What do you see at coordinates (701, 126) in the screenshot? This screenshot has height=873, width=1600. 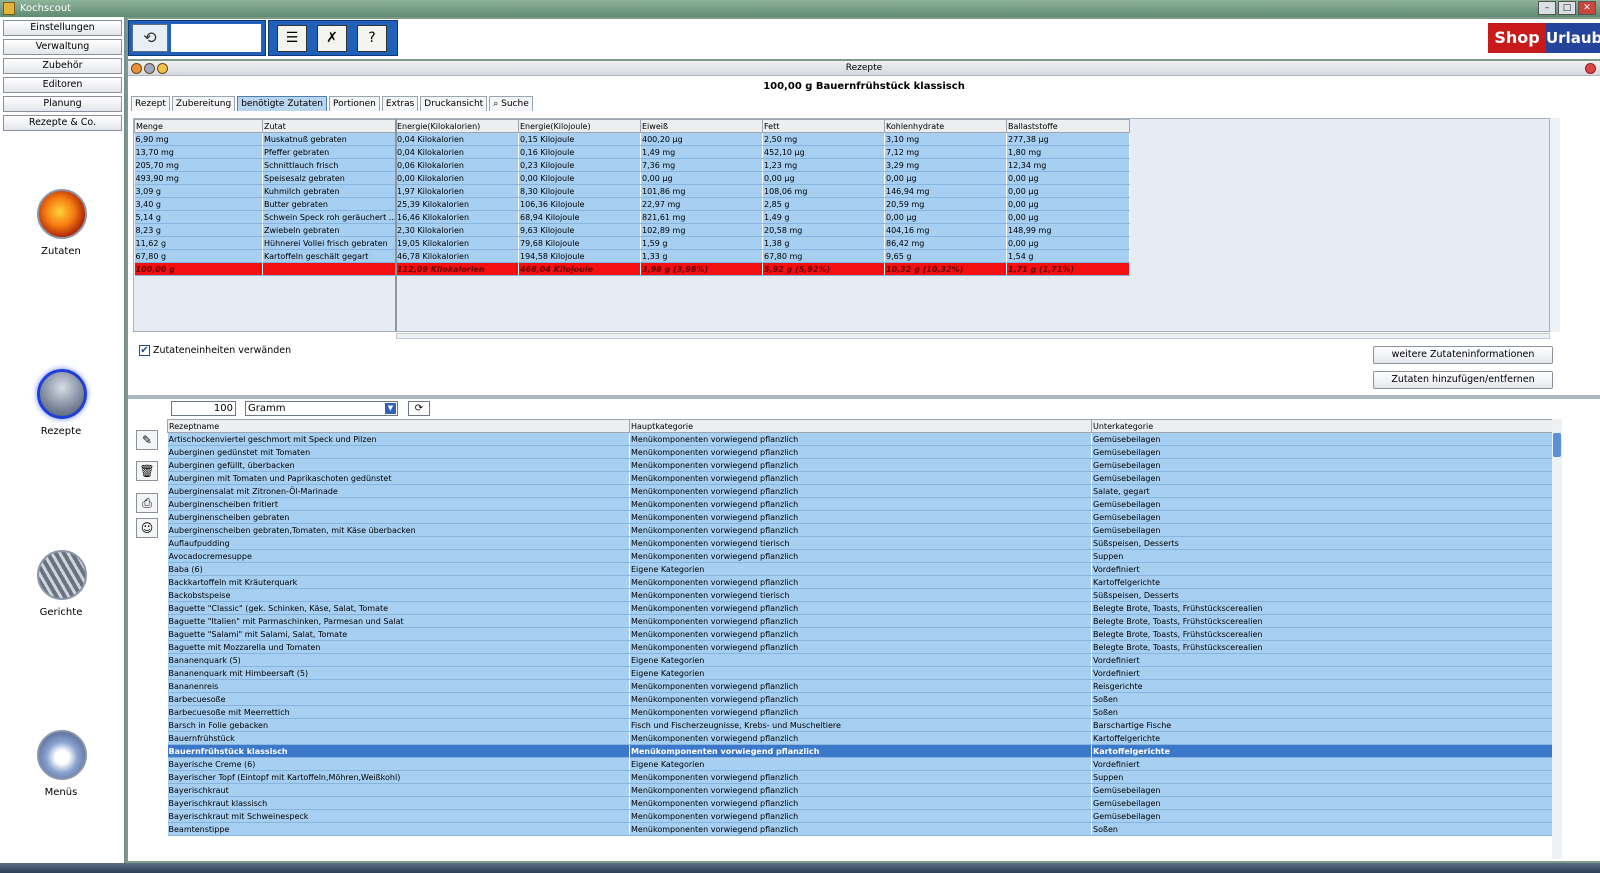 I see `nutrition-header-cell: Eiweiß` at bounding box center [701, 126].